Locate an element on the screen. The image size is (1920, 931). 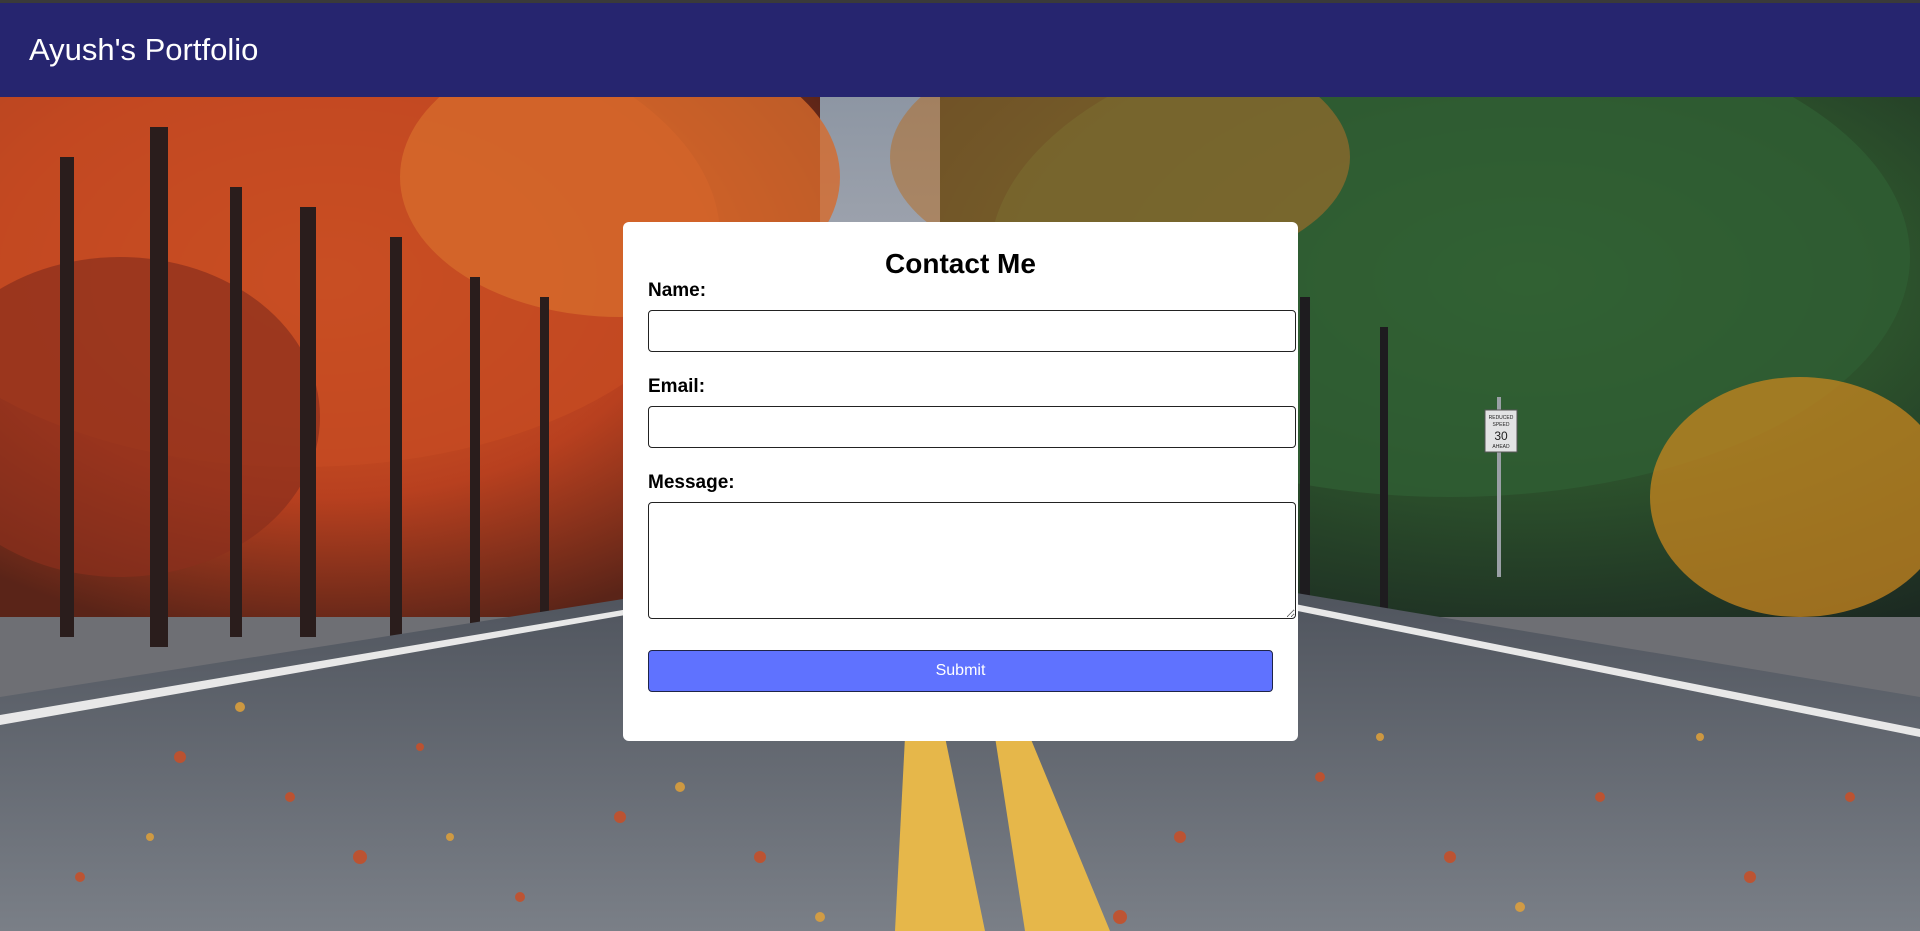
sign-text-2: SPEED is located at coordinates (1501, 425).